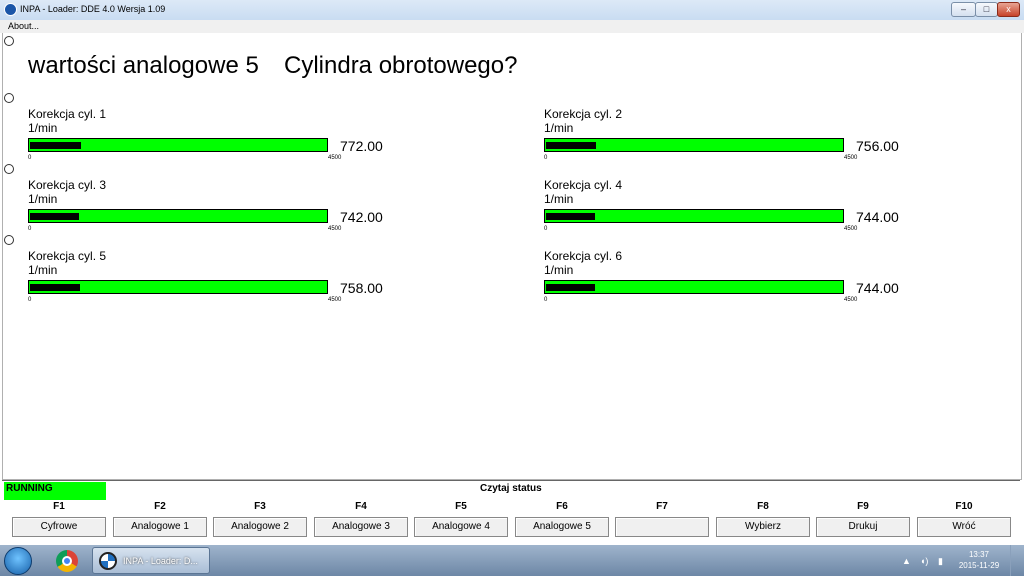 This screenshot has width=1024, height=576. I want to click on fkey-label-f3: F3, so click(260, 506).